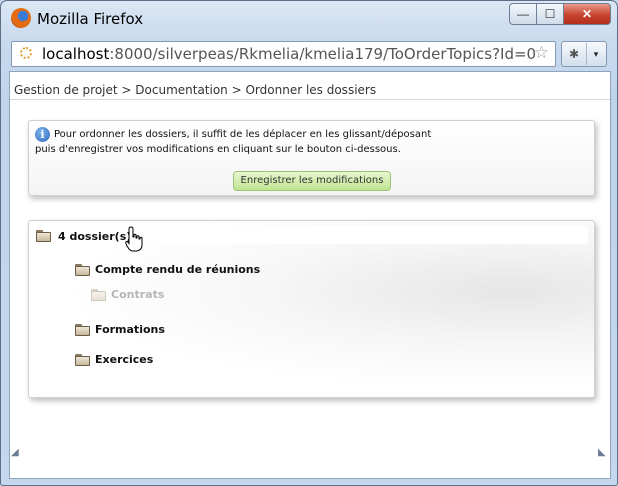 The height and width of the screenshot is (486, 618). What do you see at coordinates (584, 54) in the screenshot?
I see `addon-button: ✱ ▾` at bounding box center [584, 54].